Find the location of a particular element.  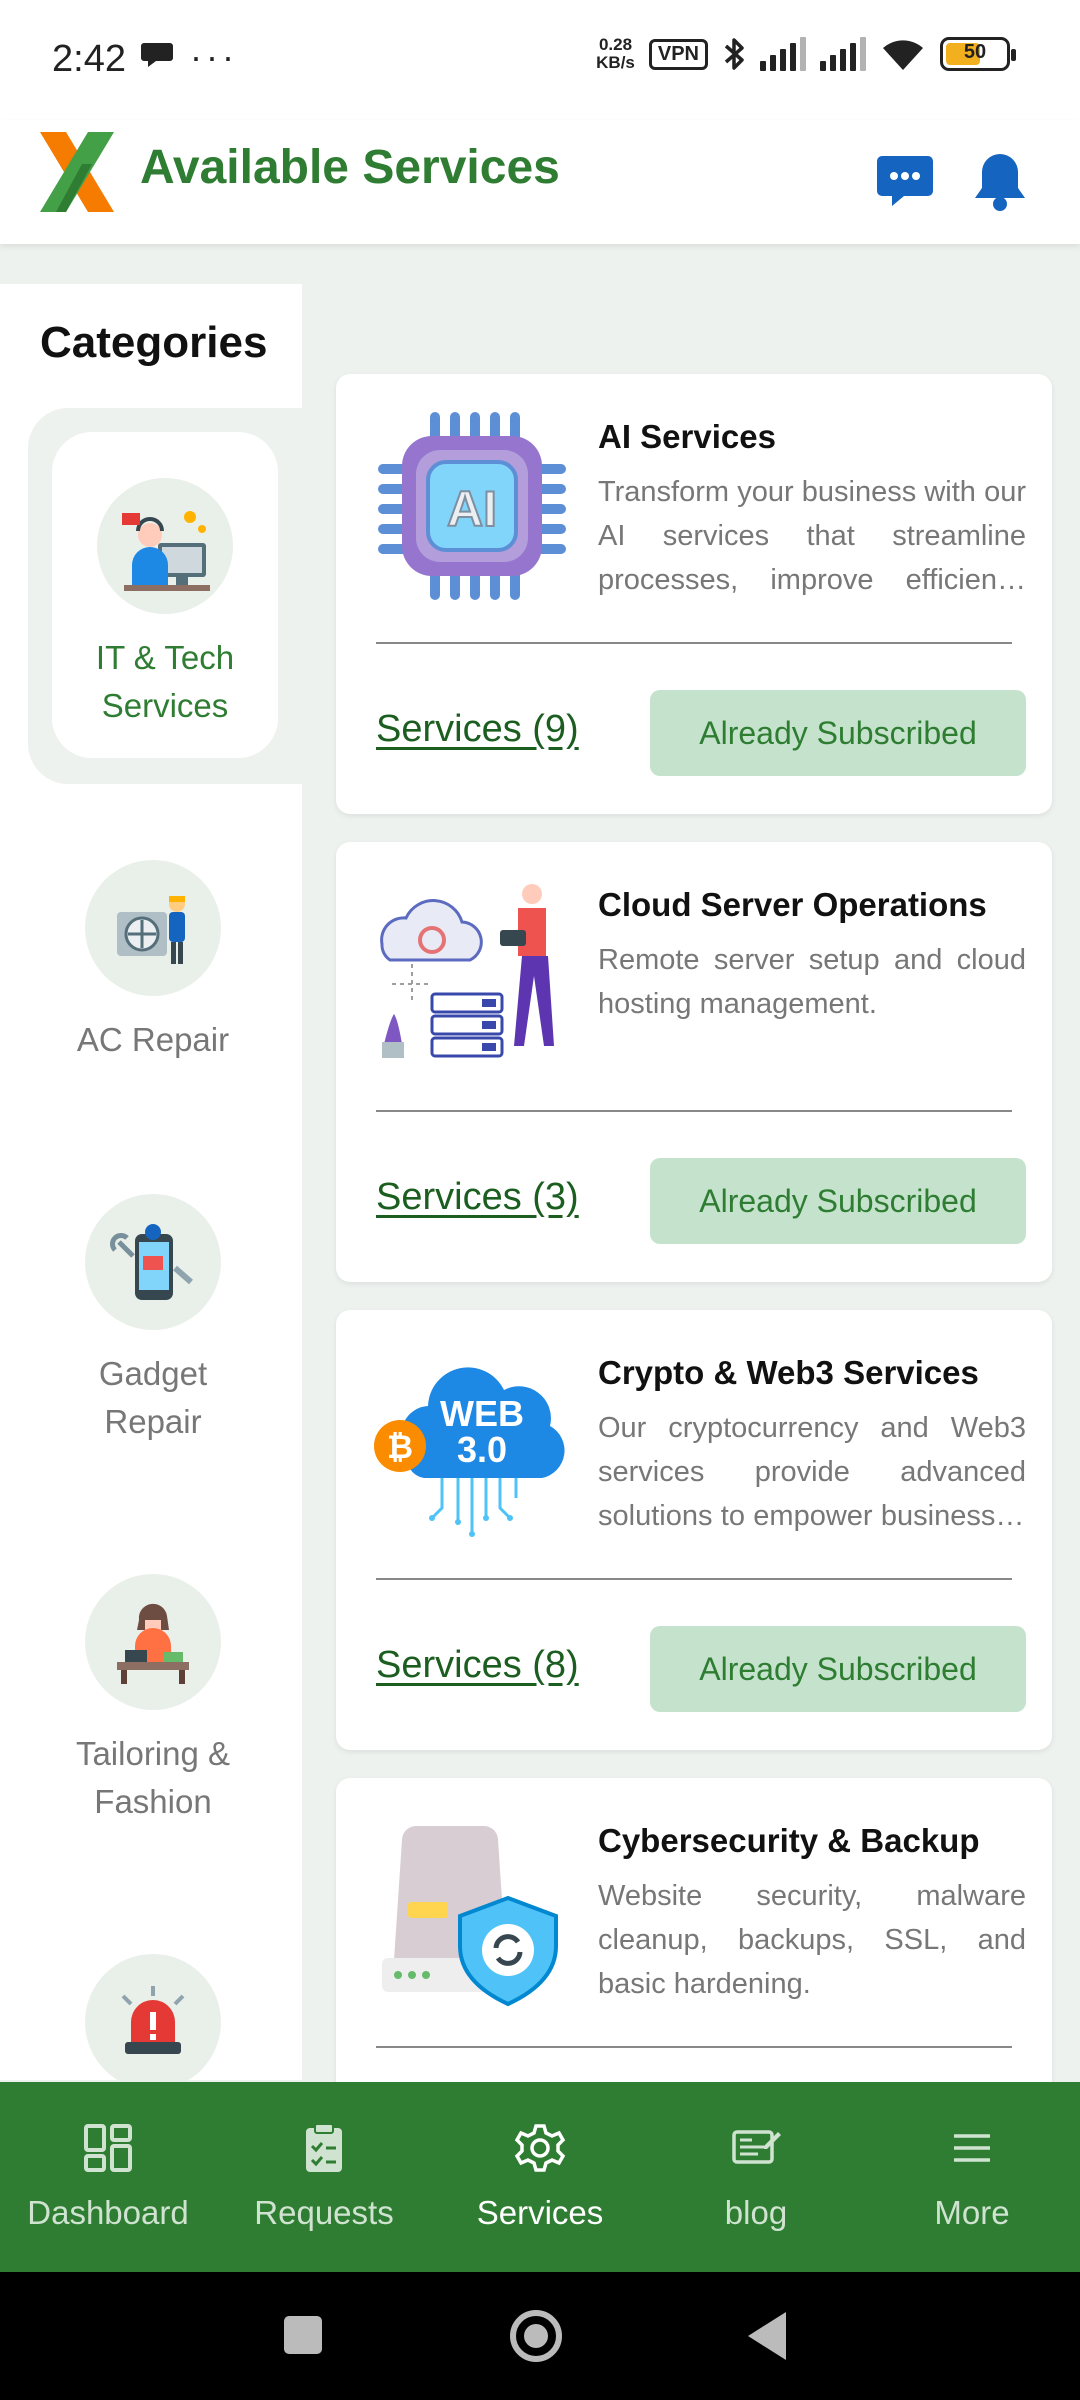

status-icons: 0.28 KB/s VPN 50 is located at coordinates (806, 53).